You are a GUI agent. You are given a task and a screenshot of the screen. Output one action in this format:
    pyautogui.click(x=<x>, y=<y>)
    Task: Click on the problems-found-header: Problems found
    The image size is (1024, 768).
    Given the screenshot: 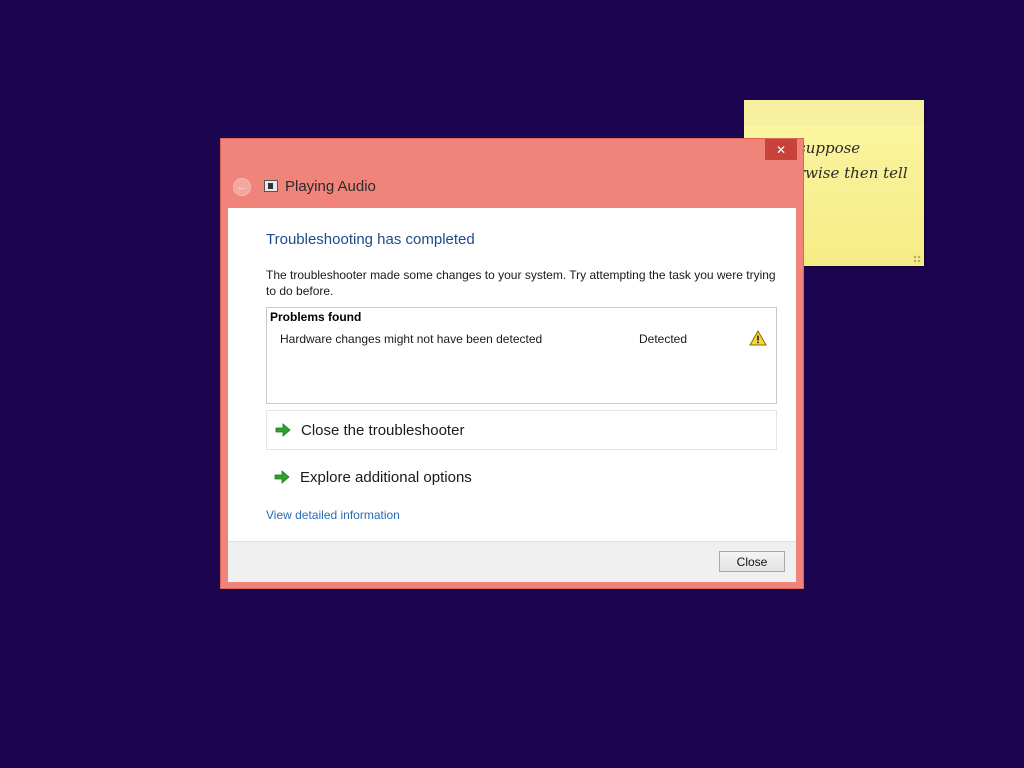 What is the action you would take?
    pyautogui.click(x=316, y=317)
    